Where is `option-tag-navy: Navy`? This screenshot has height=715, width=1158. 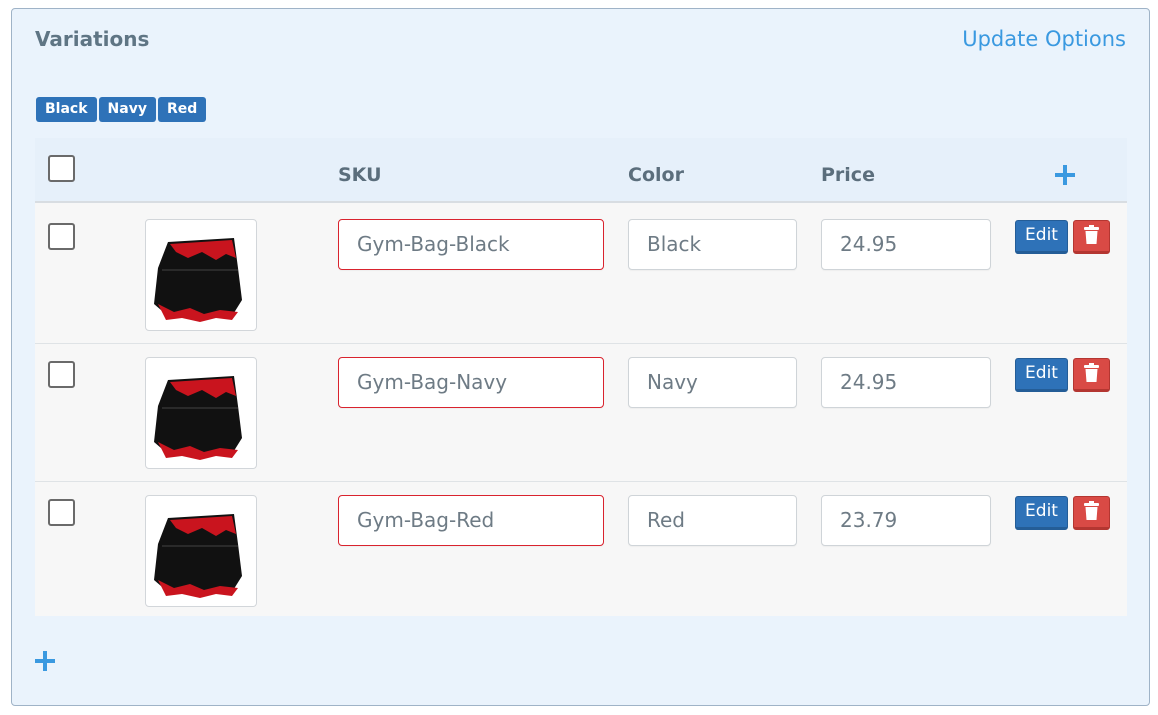 option-tag-navy: Navy is located at coordinates (127, 109).